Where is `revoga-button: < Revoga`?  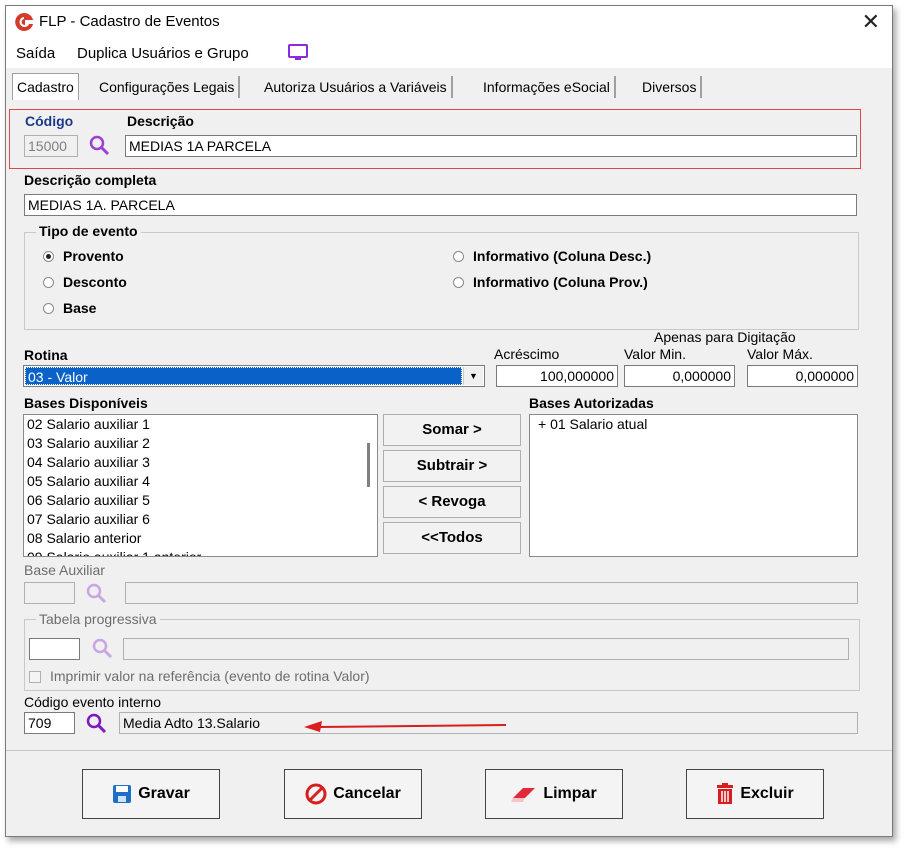 revoga-button: < Revoga is located at coordinates (452, 502).